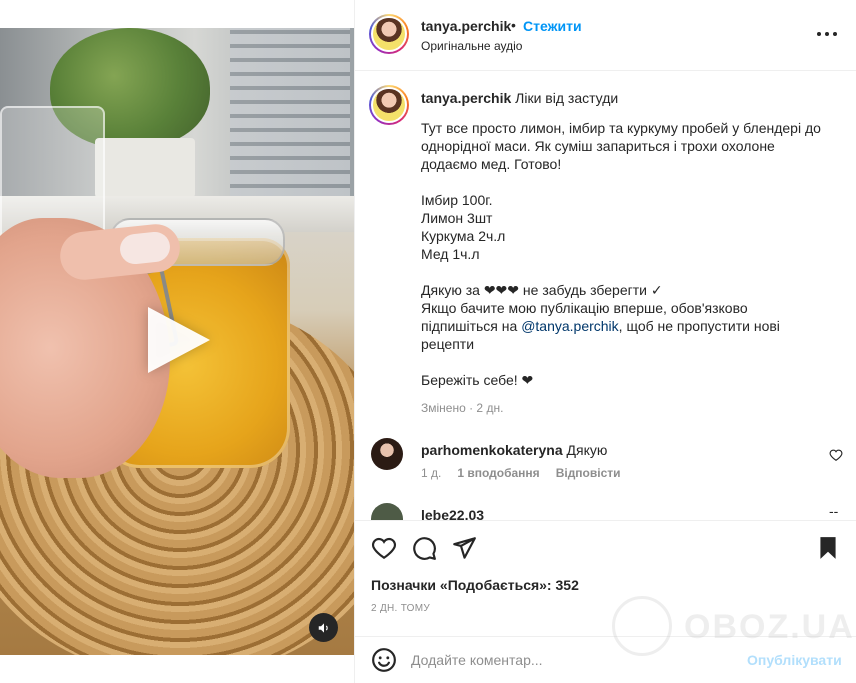 This screenshot has width=856, height=683. Describe the element at coordinates (491, 164) in the screenshot. I see `caption-line: додаємо мед. Готово!` at that location.